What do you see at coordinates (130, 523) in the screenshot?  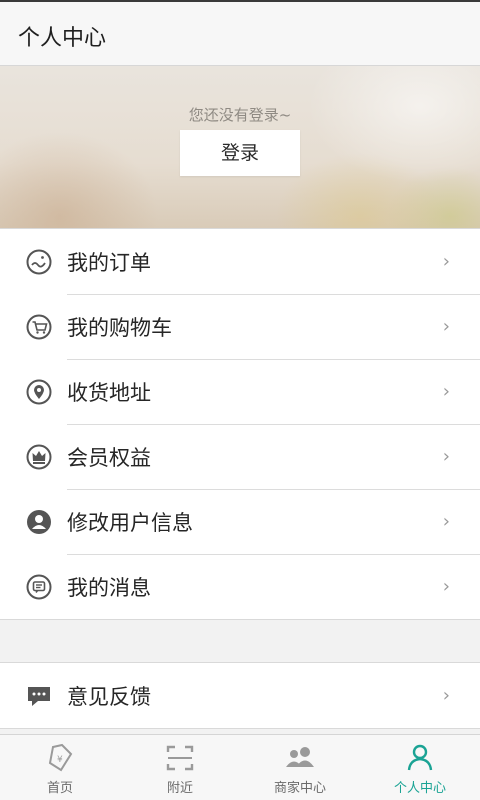 I see `menu-item-label: 修改用户信息` at bounding box center [130, 523].